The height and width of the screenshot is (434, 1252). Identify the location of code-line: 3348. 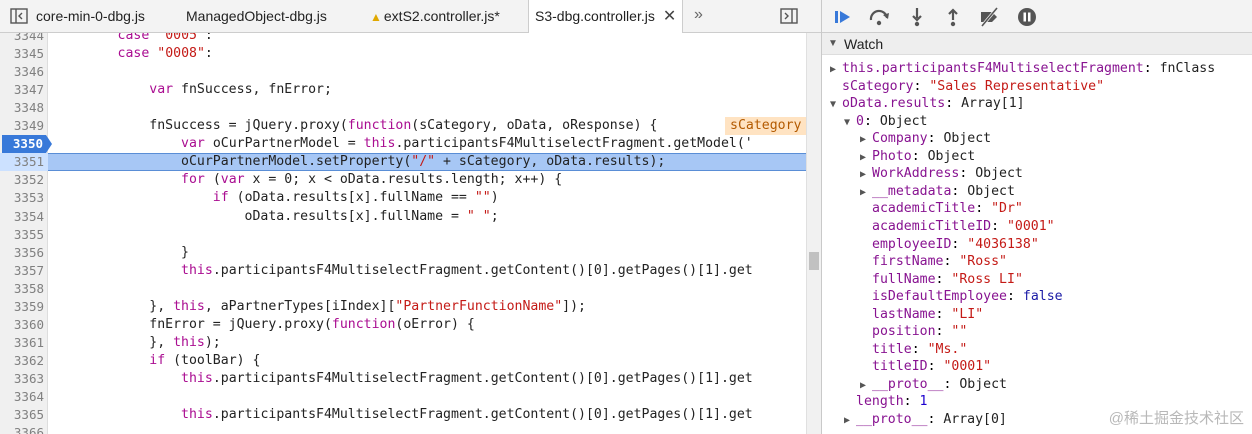
(403, 108).